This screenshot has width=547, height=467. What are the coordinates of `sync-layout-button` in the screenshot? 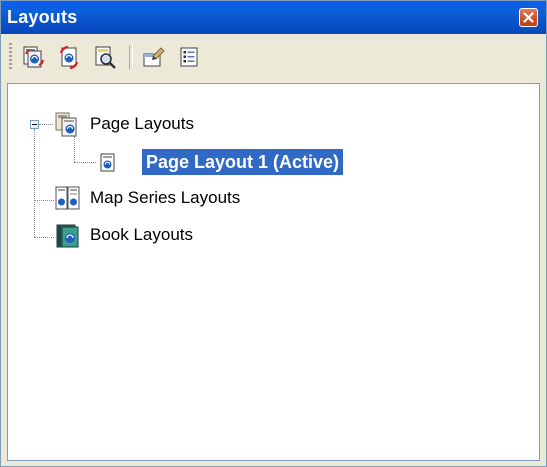 It's located at (69, 57).